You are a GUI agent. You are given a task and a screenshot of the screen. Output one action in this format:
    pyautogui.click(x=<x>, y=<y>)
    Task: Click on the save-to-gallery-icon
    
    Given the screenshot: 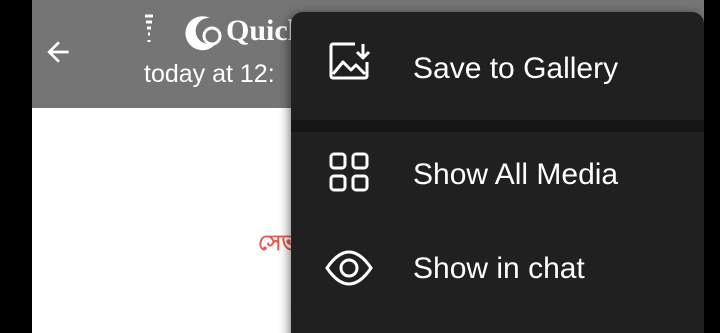 What is the action you would take?
    pyautogui.click(x=349, y=62)
    